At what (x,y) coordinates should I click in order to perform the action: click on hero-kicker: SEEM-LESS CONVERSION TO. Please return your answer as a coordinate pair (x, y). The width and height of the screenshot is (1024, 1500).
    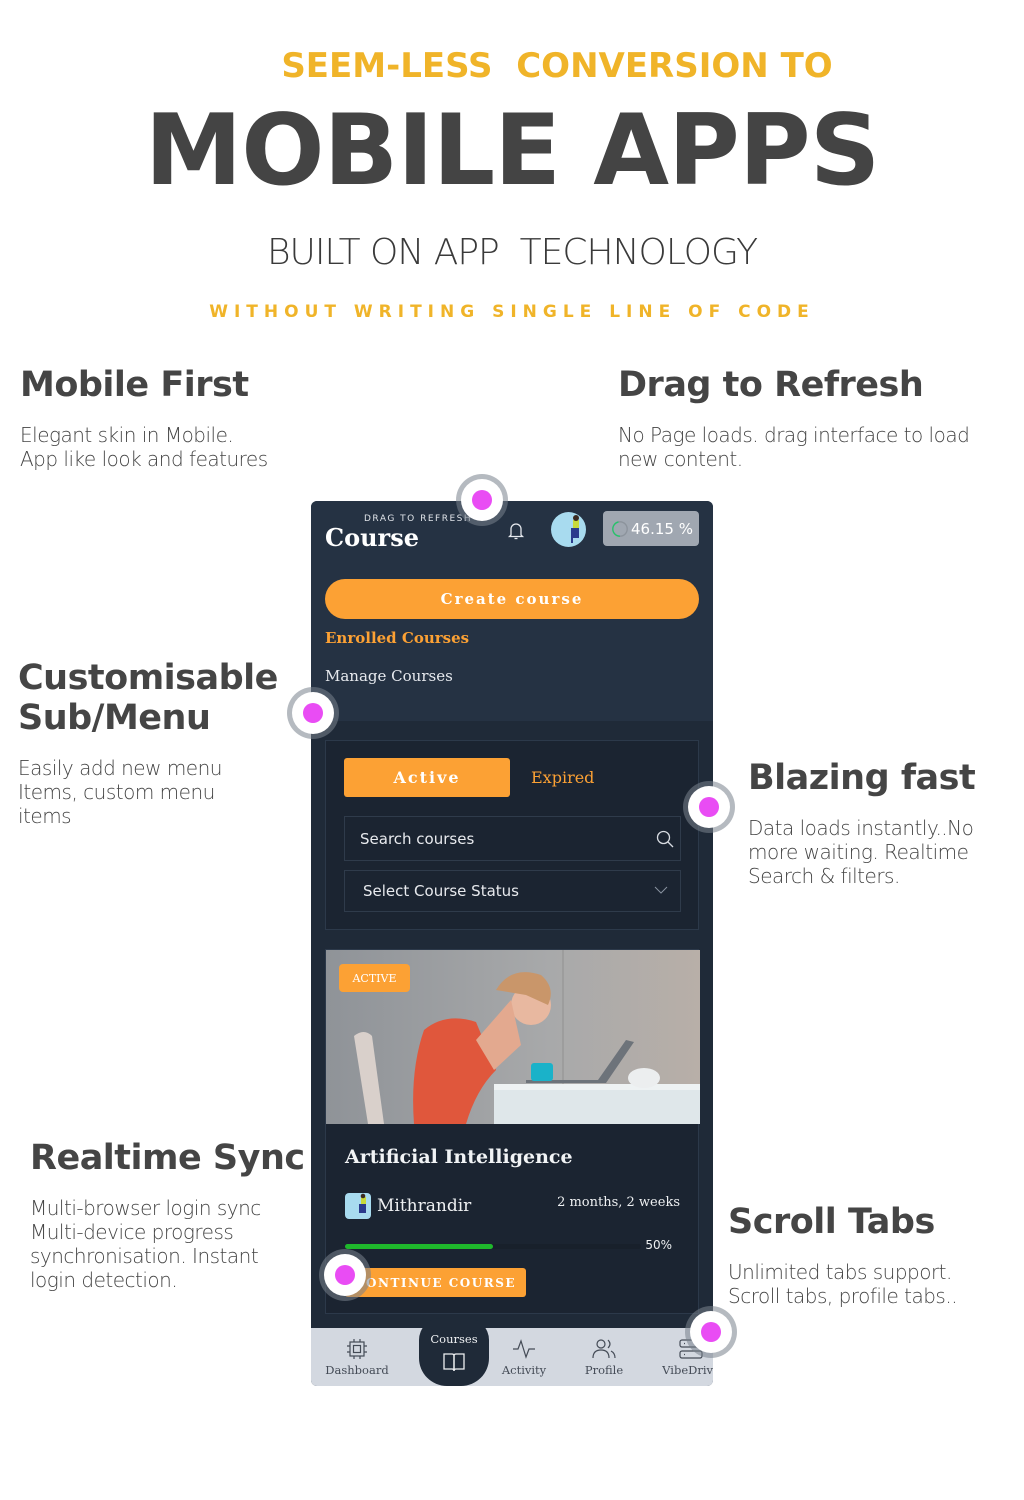
    Looking at the image, I should click on (557, 66).